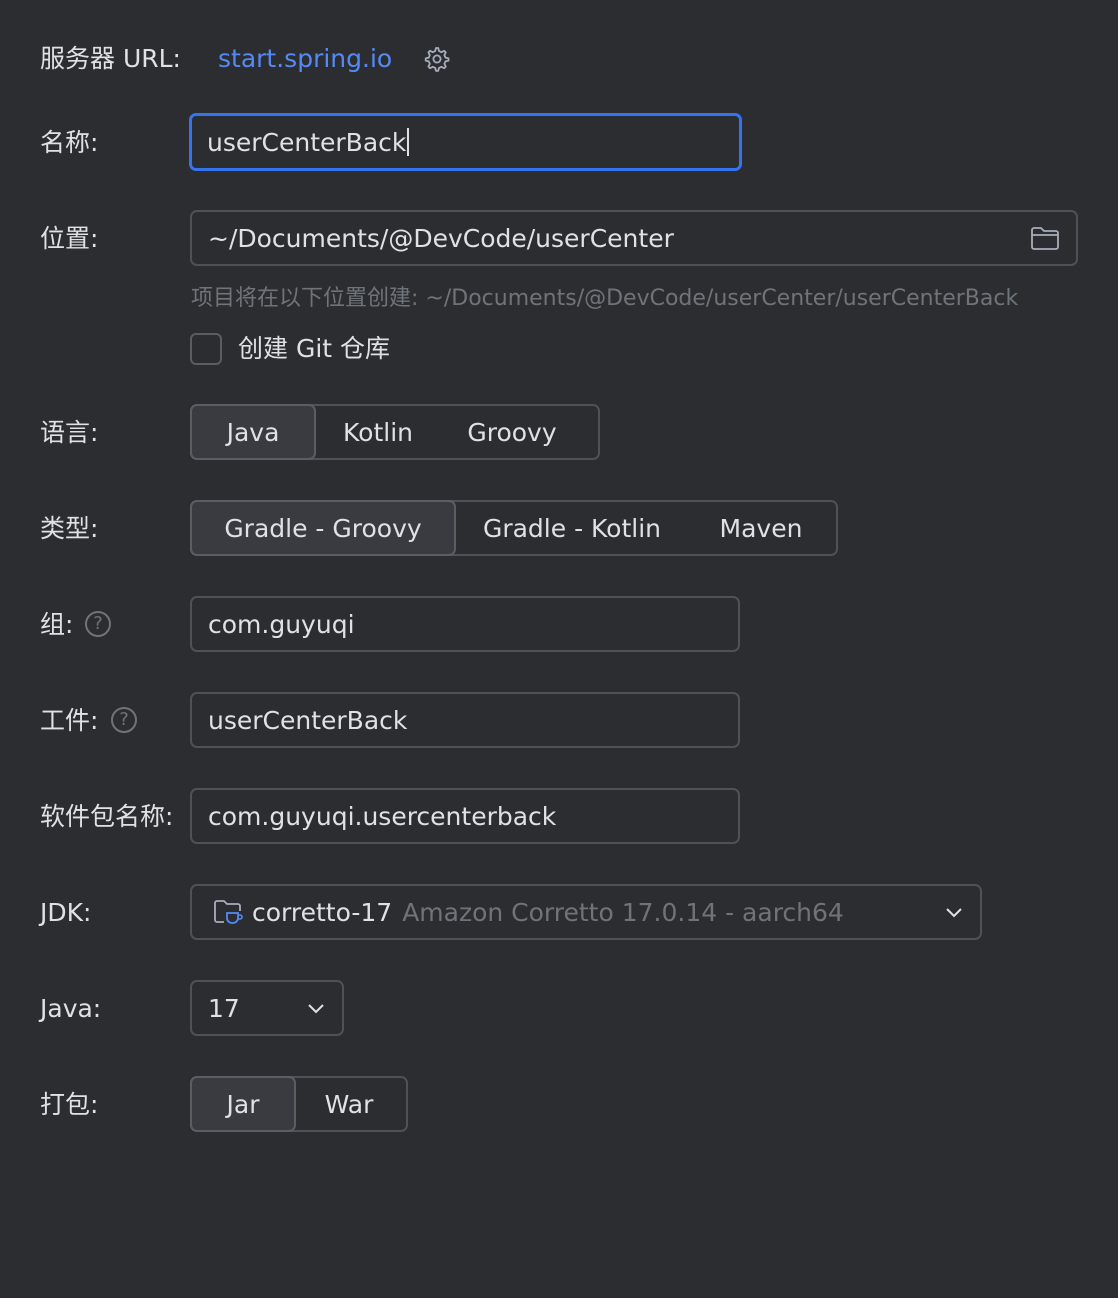  What do you see at coordinates (110, 58) in the screenshot?
I see `server-url-label: 服务器 URL:` at bounding box center [110, 58].